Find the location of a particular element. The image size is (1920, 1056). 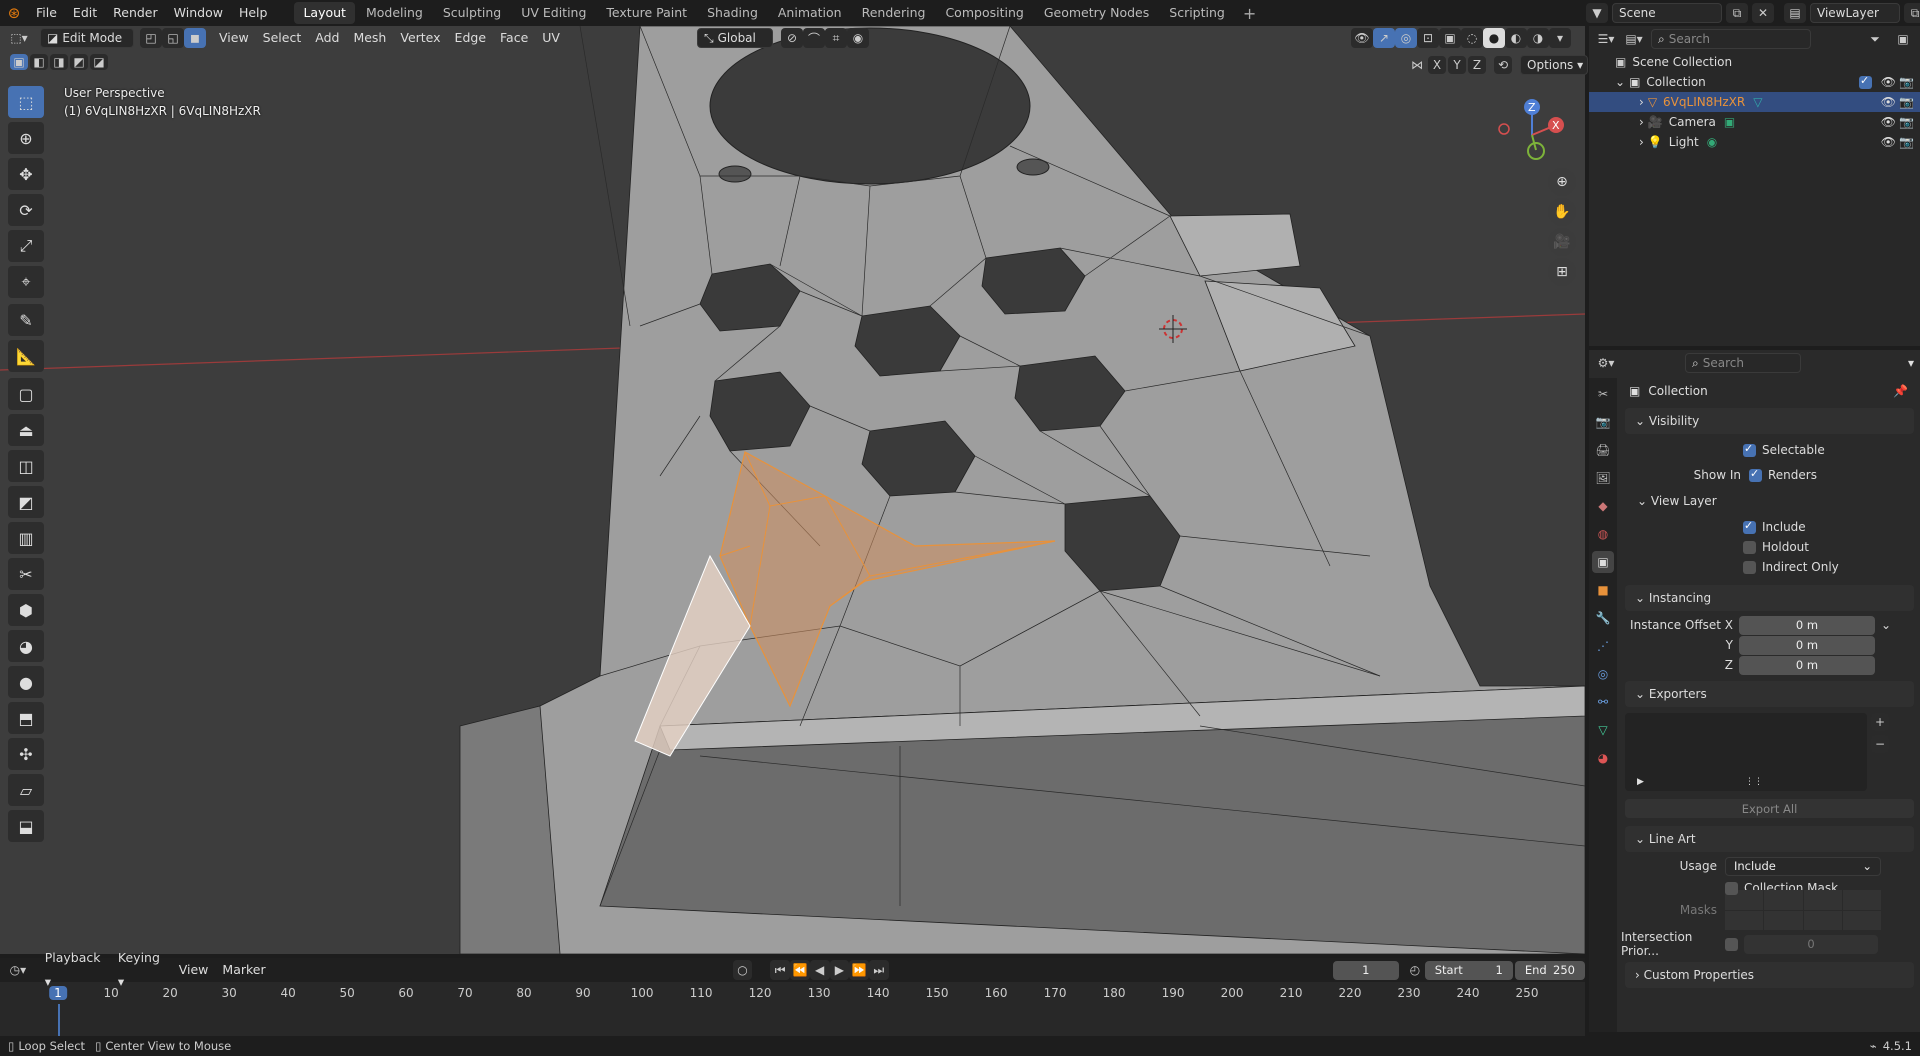

outliner-item-light: › 💡 Light ◉ 👁 📷 is located at coordinates (1754, 142).